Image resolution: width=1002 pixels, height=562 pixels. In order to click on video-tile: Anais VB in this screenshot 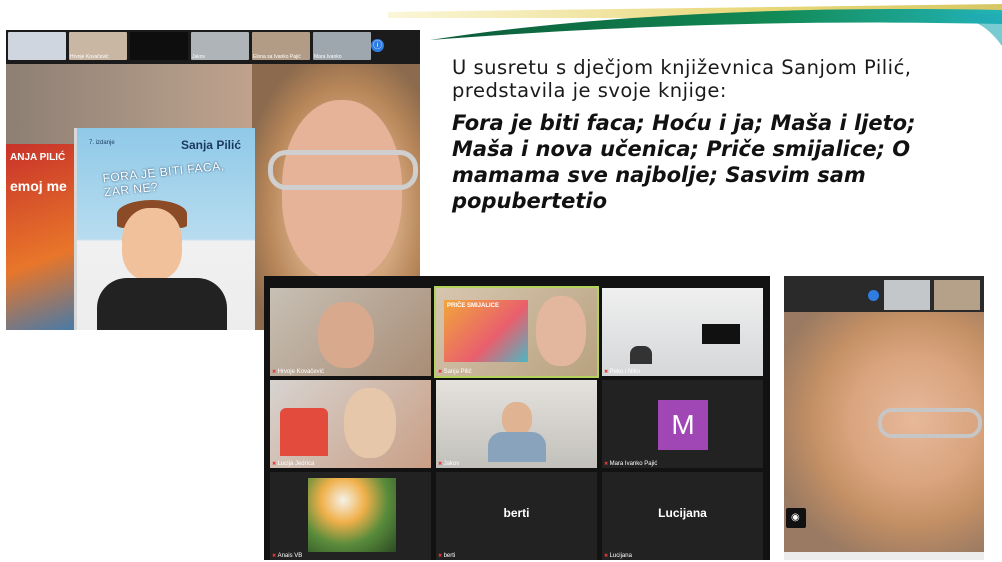, I will do `click(350, 516)`.